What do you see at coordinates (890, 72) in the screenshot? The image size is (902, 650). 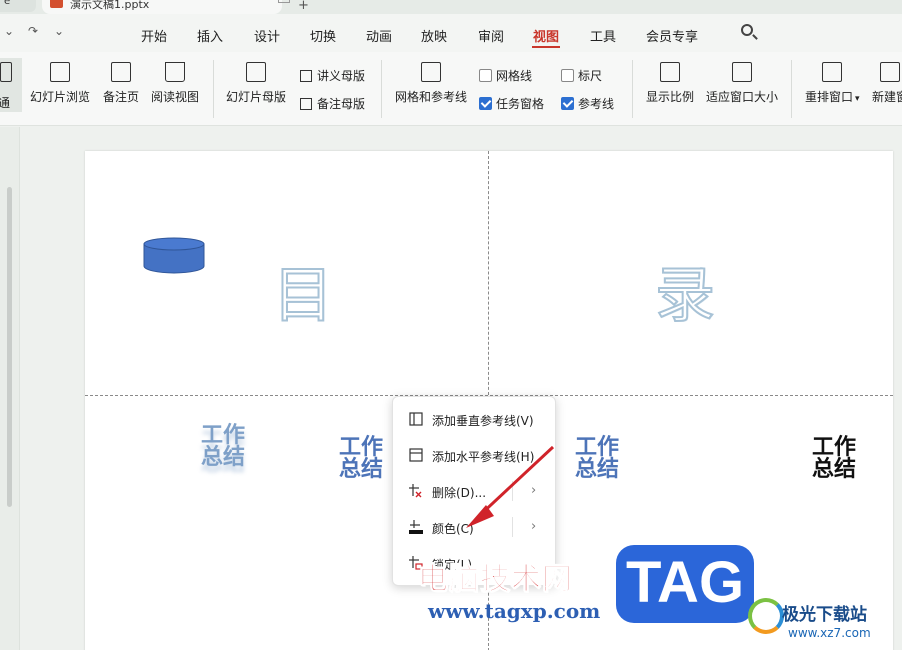 I see `new-window-icon` at bounding box center [890, 72].